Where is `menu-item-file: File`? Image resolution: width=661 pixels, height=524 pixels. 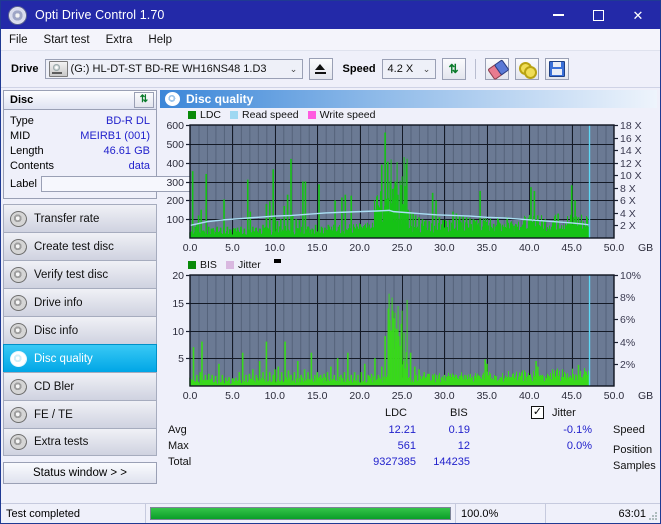 menu-item-file: File is located at coordinates (18, 40).